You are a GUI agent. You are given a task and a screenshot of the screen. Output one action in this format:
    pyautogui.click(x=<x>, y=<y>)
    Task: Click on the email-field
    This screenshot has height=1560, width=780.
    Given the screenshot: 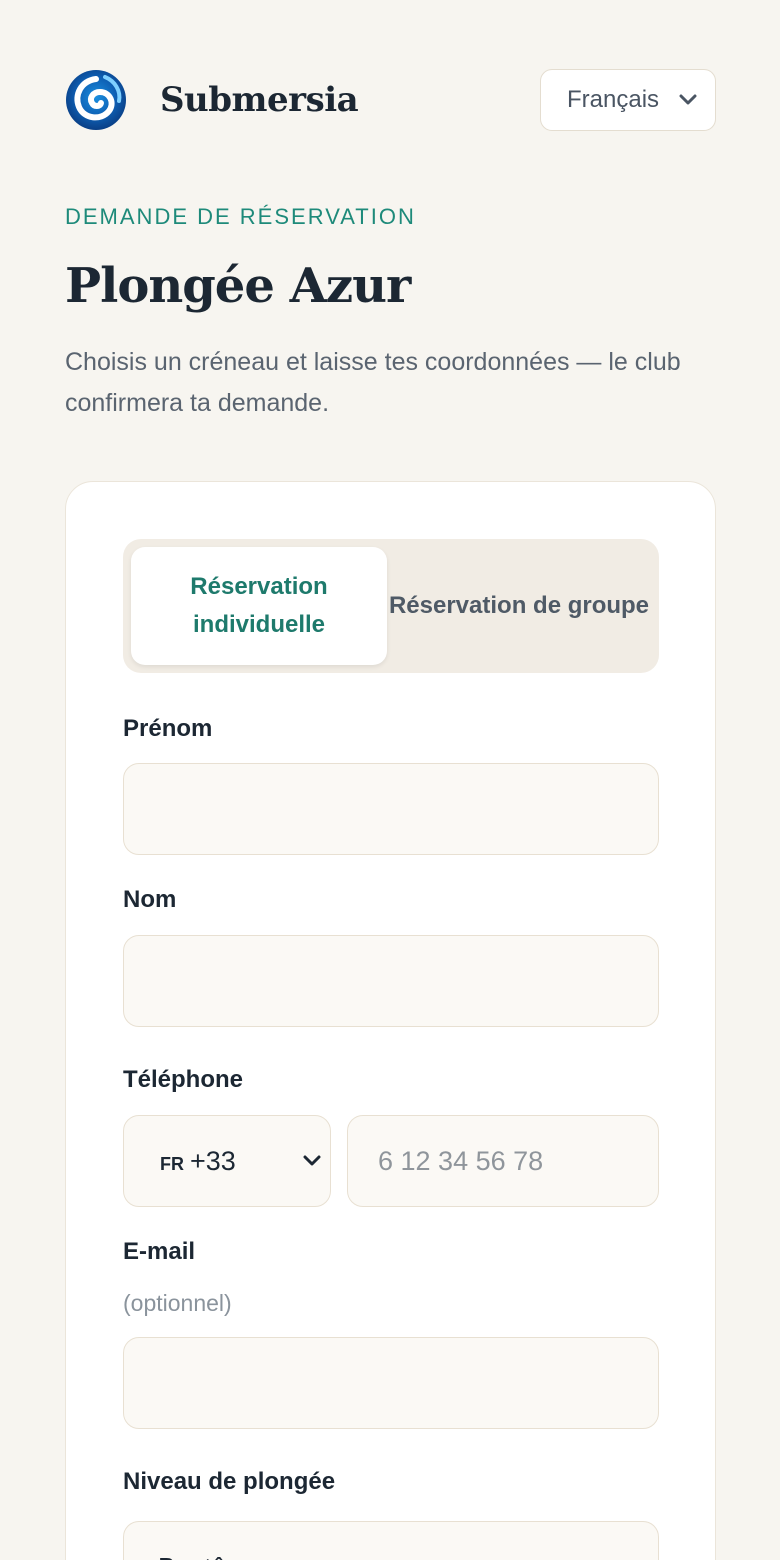 What is the action you would take?
    pyautogui.click(x=391, y=1383)
    